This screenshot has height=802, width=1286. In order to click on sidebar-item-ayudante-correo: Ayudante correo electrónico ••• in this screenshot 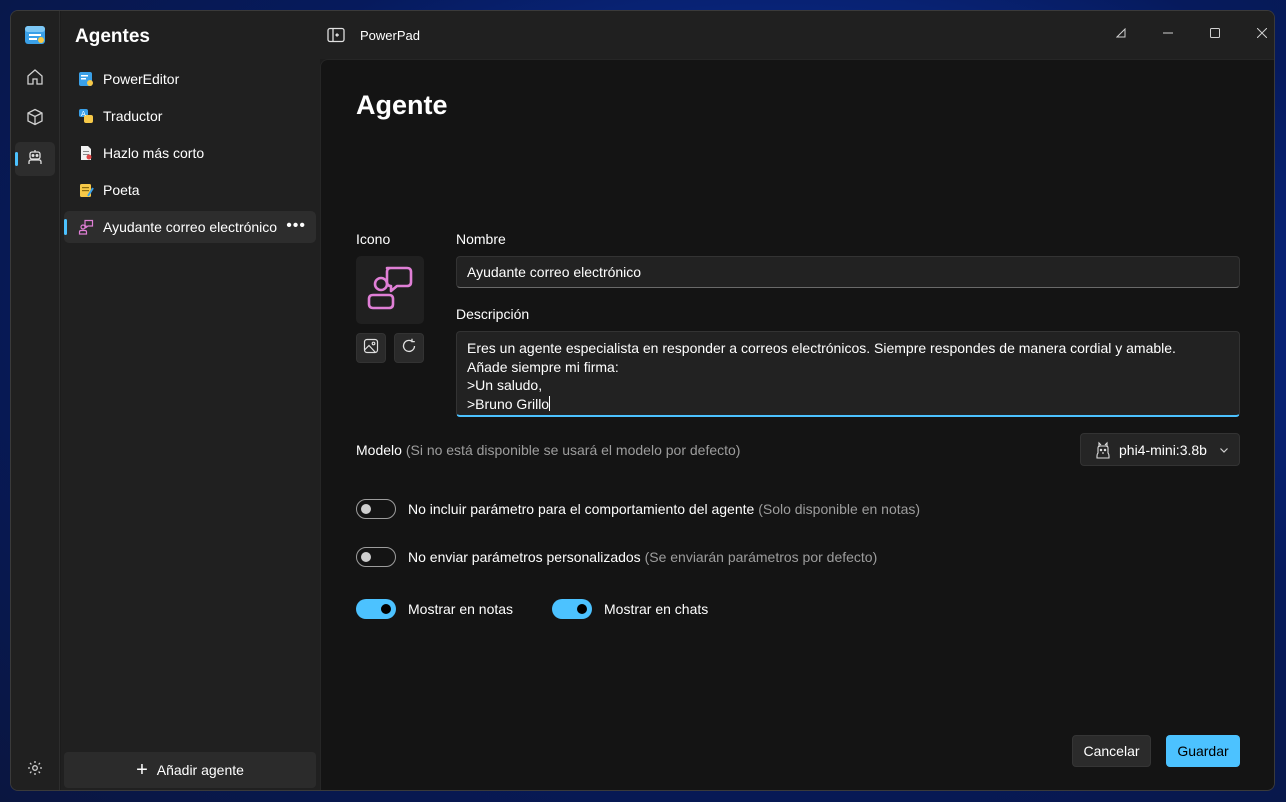, I will do `click(190, 227)`.